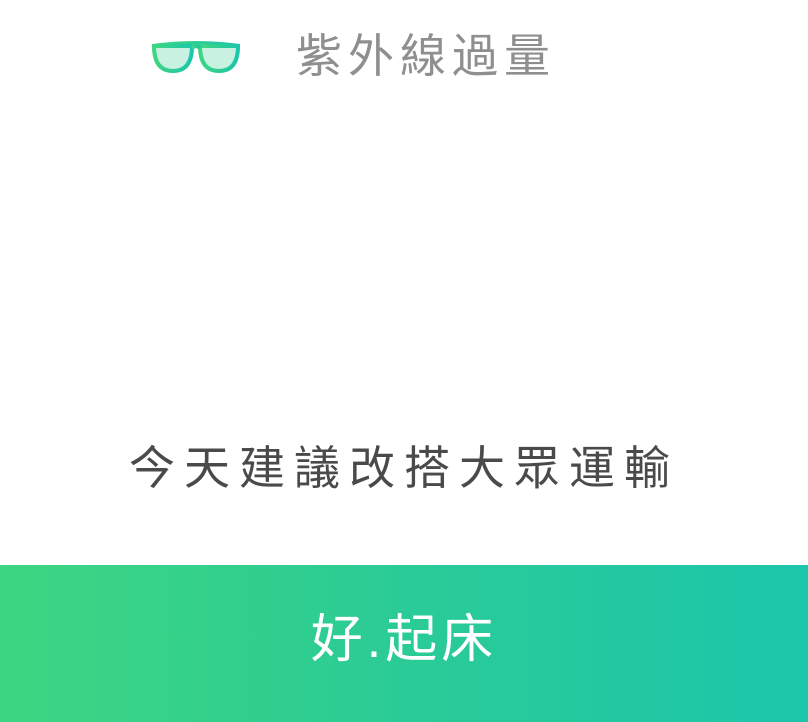 The width and height of the screenshot is (808, 722). What do you see at coordinates (404, 468) in the screenshot?
I see `advice-text: 今天建議改搭大眾運輸` at bounding box center [404, 468].